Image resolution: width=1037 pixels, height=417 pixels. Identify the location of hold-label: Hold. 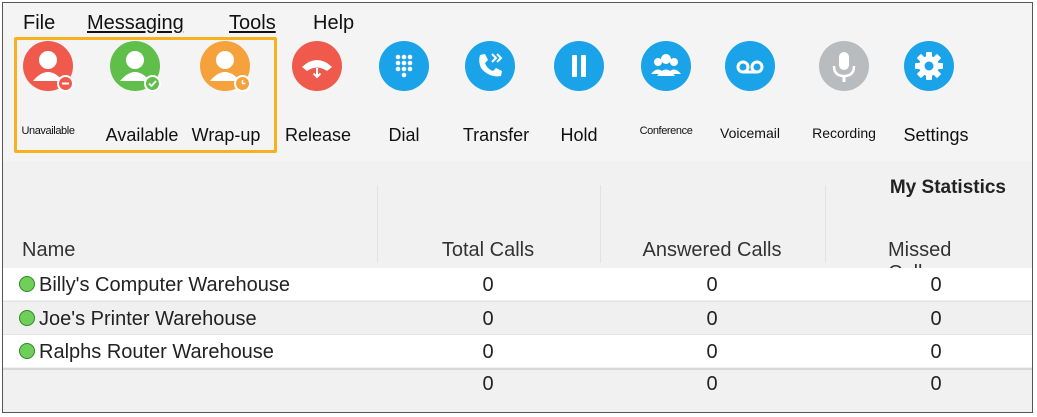
(579, 135).